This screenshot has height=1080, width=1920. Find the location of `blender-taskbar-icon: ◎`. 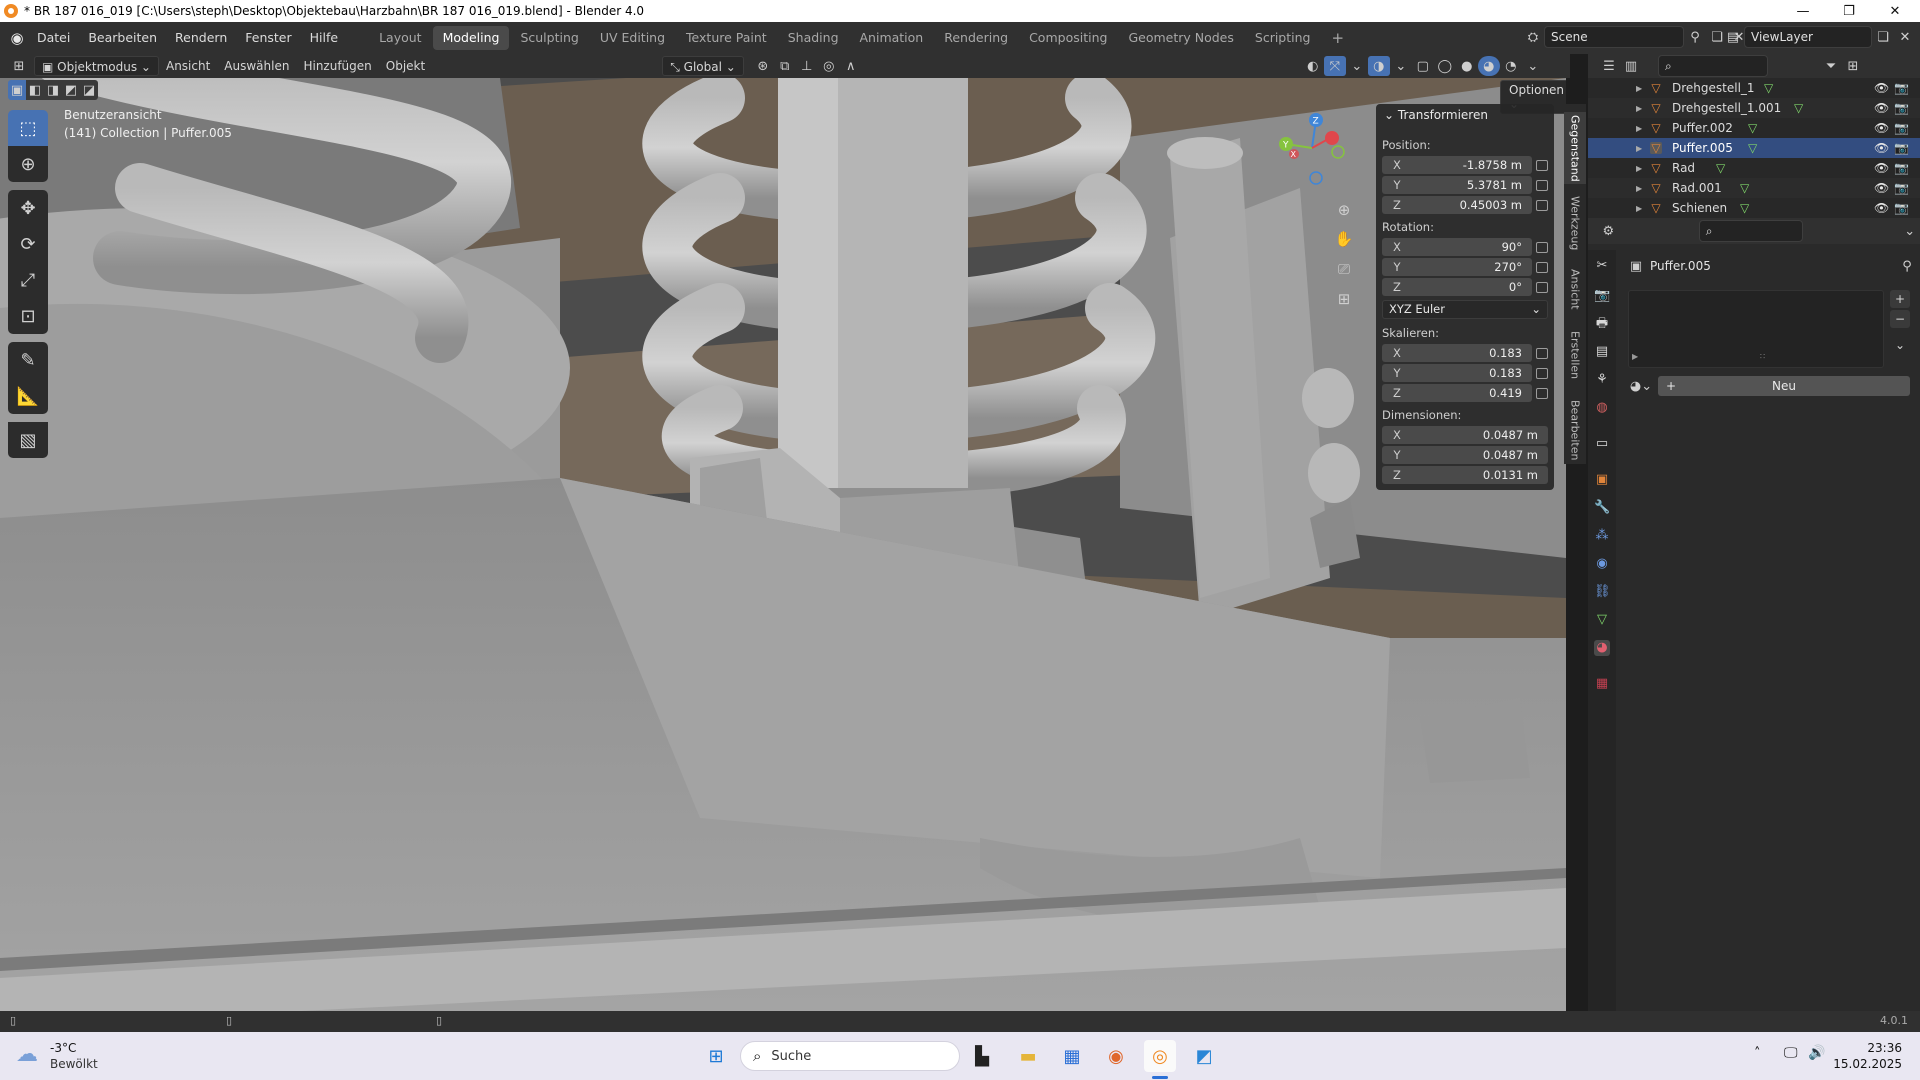

blender-taskbar-icon: ◎ is located at coordinates (1160, 1056).